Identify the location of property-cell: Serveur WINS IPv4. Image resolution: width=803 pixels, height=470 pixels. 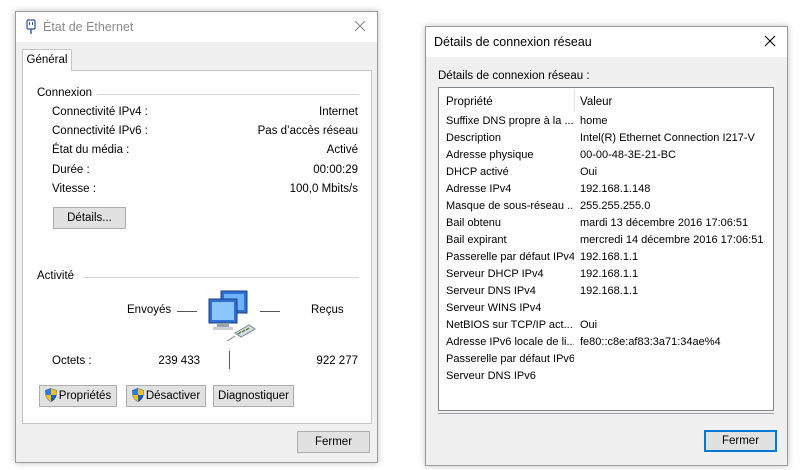
(494, 308).